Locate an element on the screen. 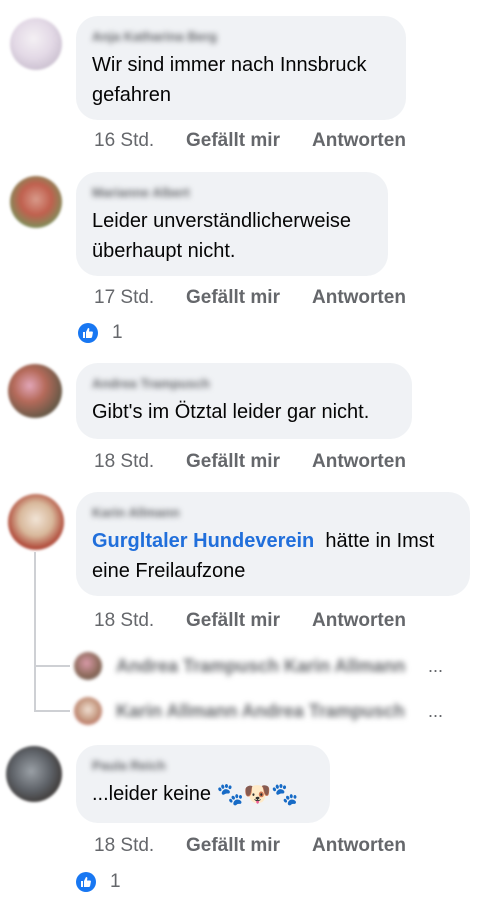 The image size is (480, 910). comment-author: Marianne Albert is located at coordinates (232, 193).